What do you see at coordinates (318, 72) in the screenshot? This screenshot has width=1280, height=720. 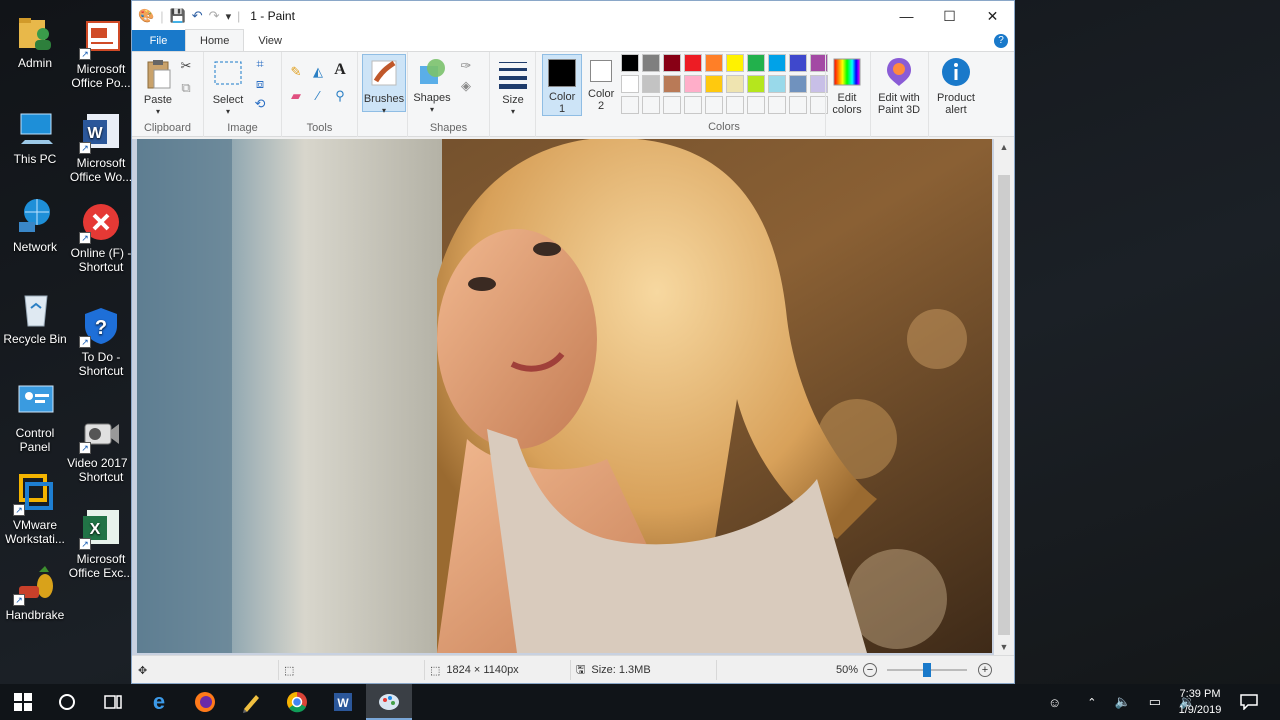 I see `fill-icon: ◭` at bounding box center [318, 72].